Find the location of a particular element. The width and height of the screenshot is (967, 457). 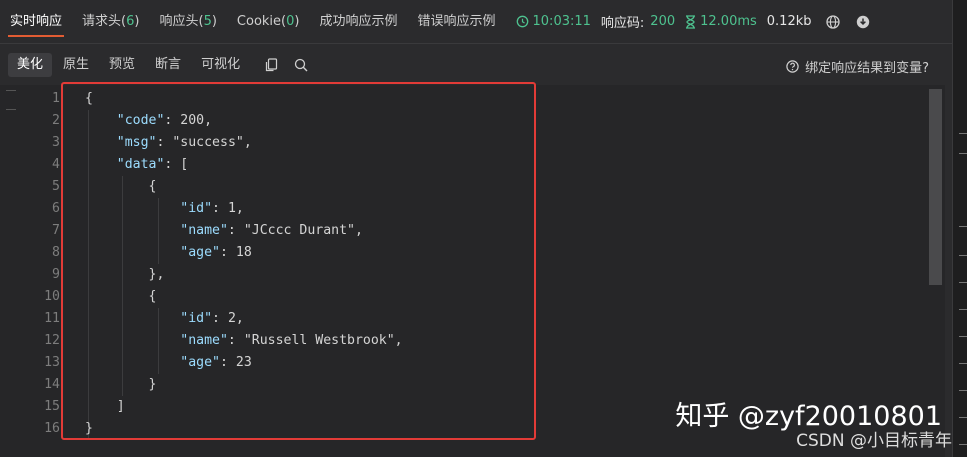

tab-label: 成功响应示例 is located at coordinates (358, 21).